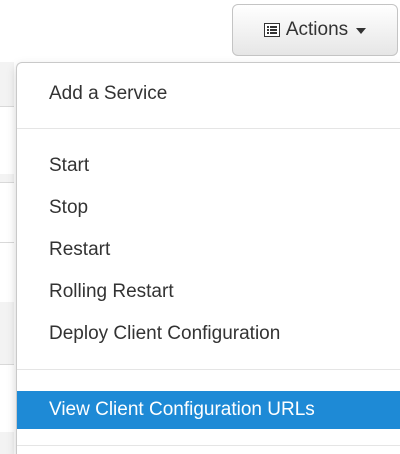 The width and height of the screenshot is (400, 454). Describe the element at coordinates (208, 94) in the screenshot. I see `menu-item-add-service: Add a Service` at that location.